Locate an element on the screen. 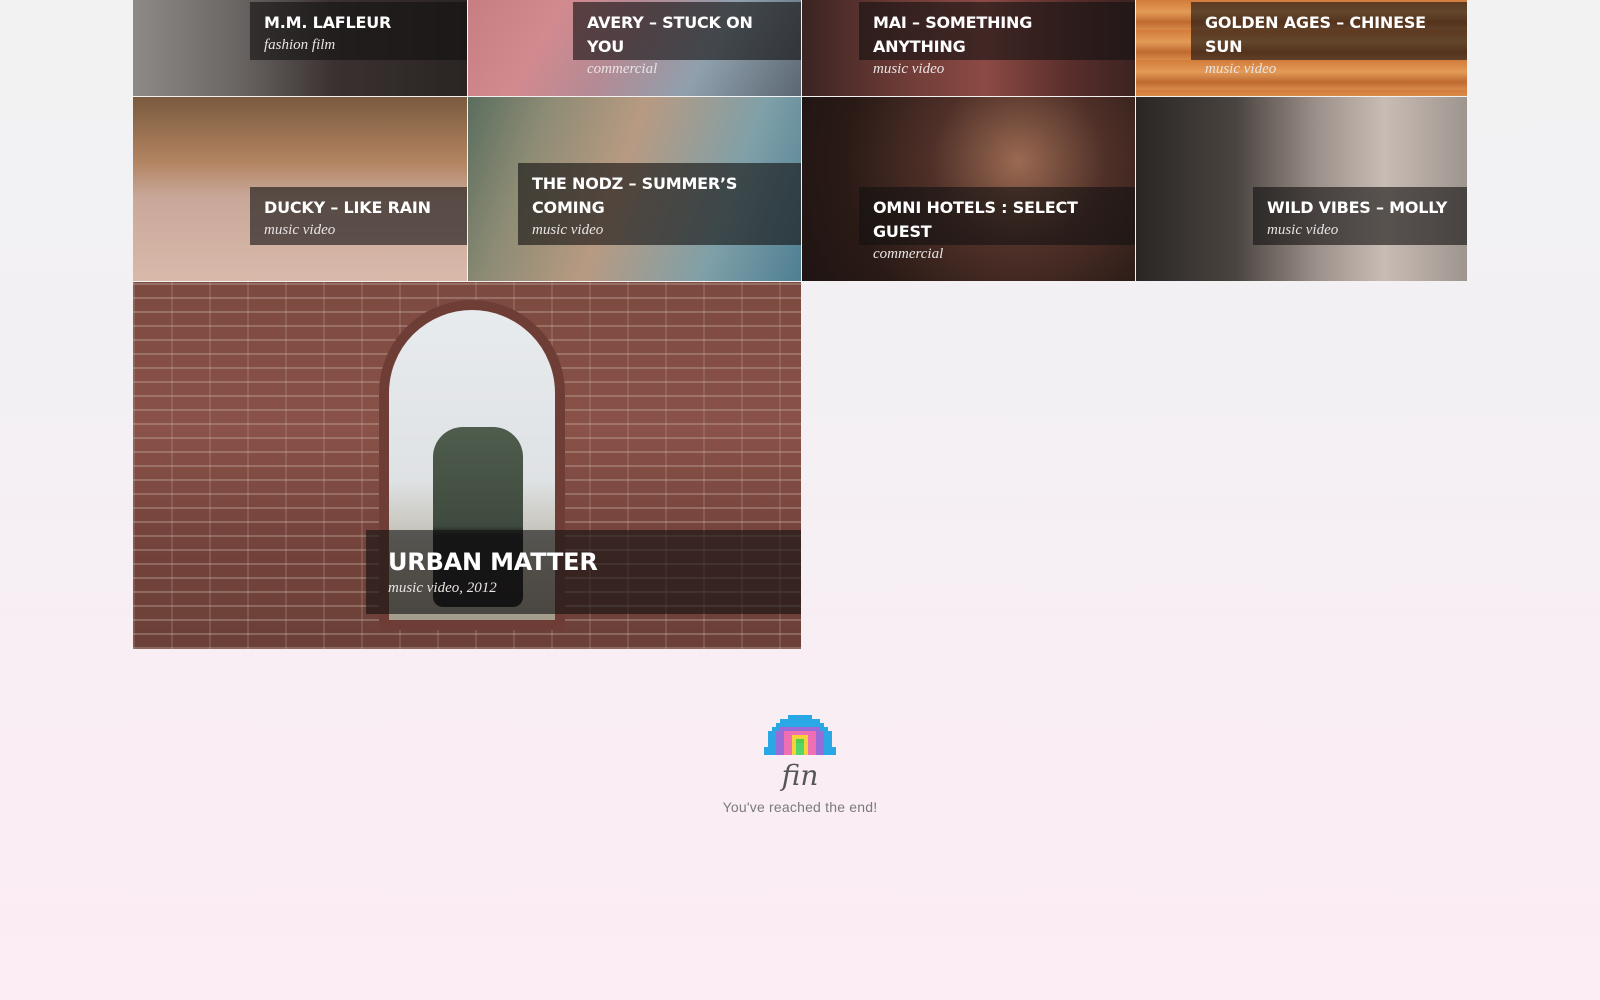 The image size is (1600, 1000). tile-caption: GOLDEN AGES – CHINESE SUN music video is located at coordinates (1329, 39).